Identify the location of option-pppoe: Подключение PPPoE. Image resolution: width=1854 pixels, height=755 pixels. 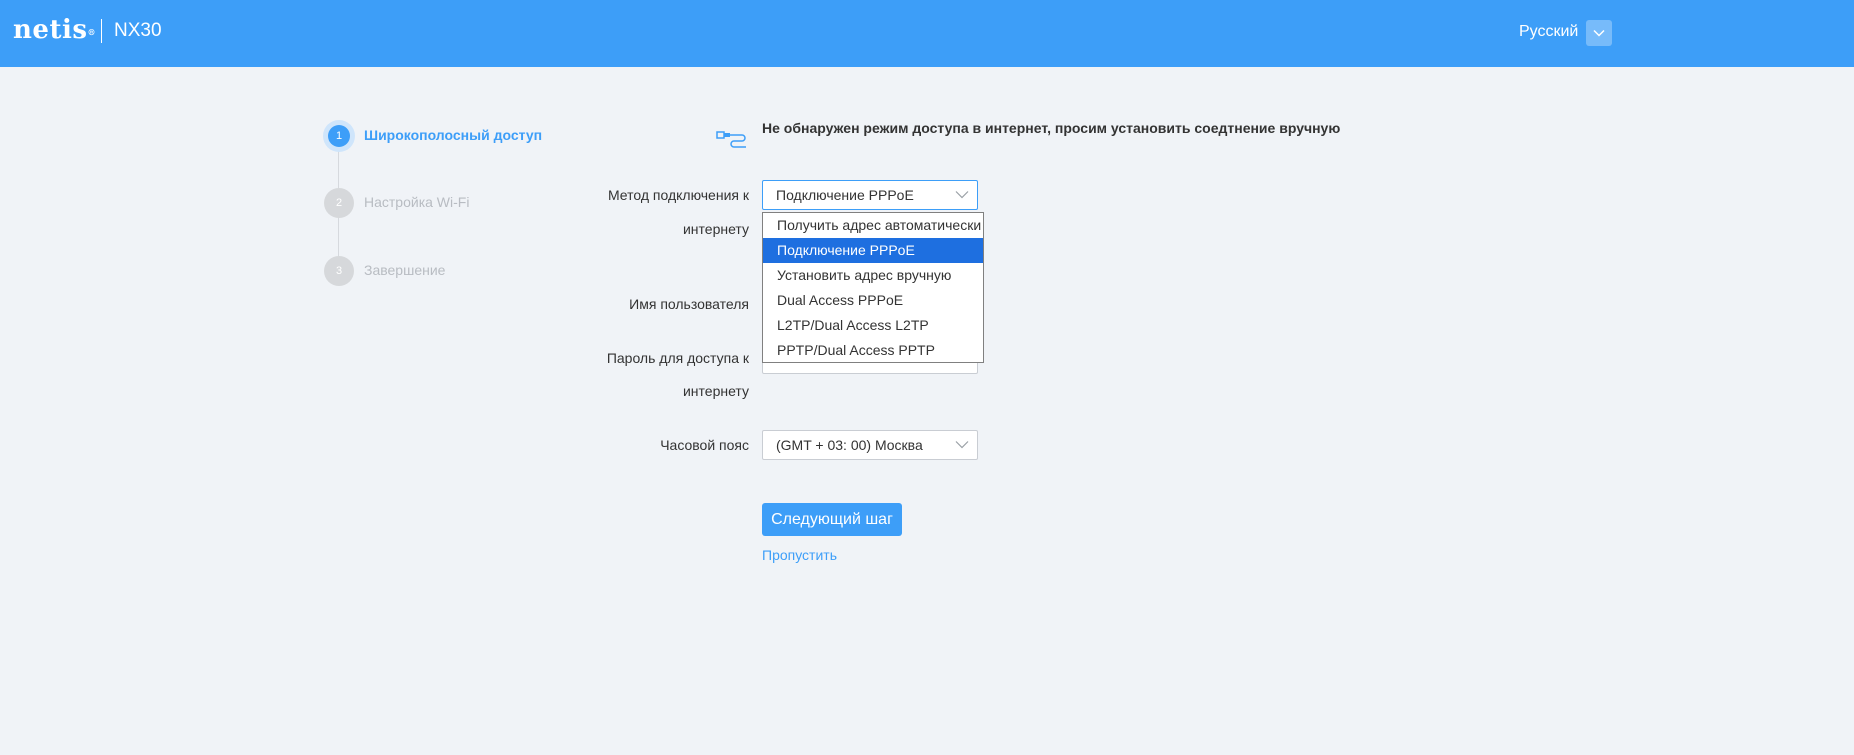
(873, 250).